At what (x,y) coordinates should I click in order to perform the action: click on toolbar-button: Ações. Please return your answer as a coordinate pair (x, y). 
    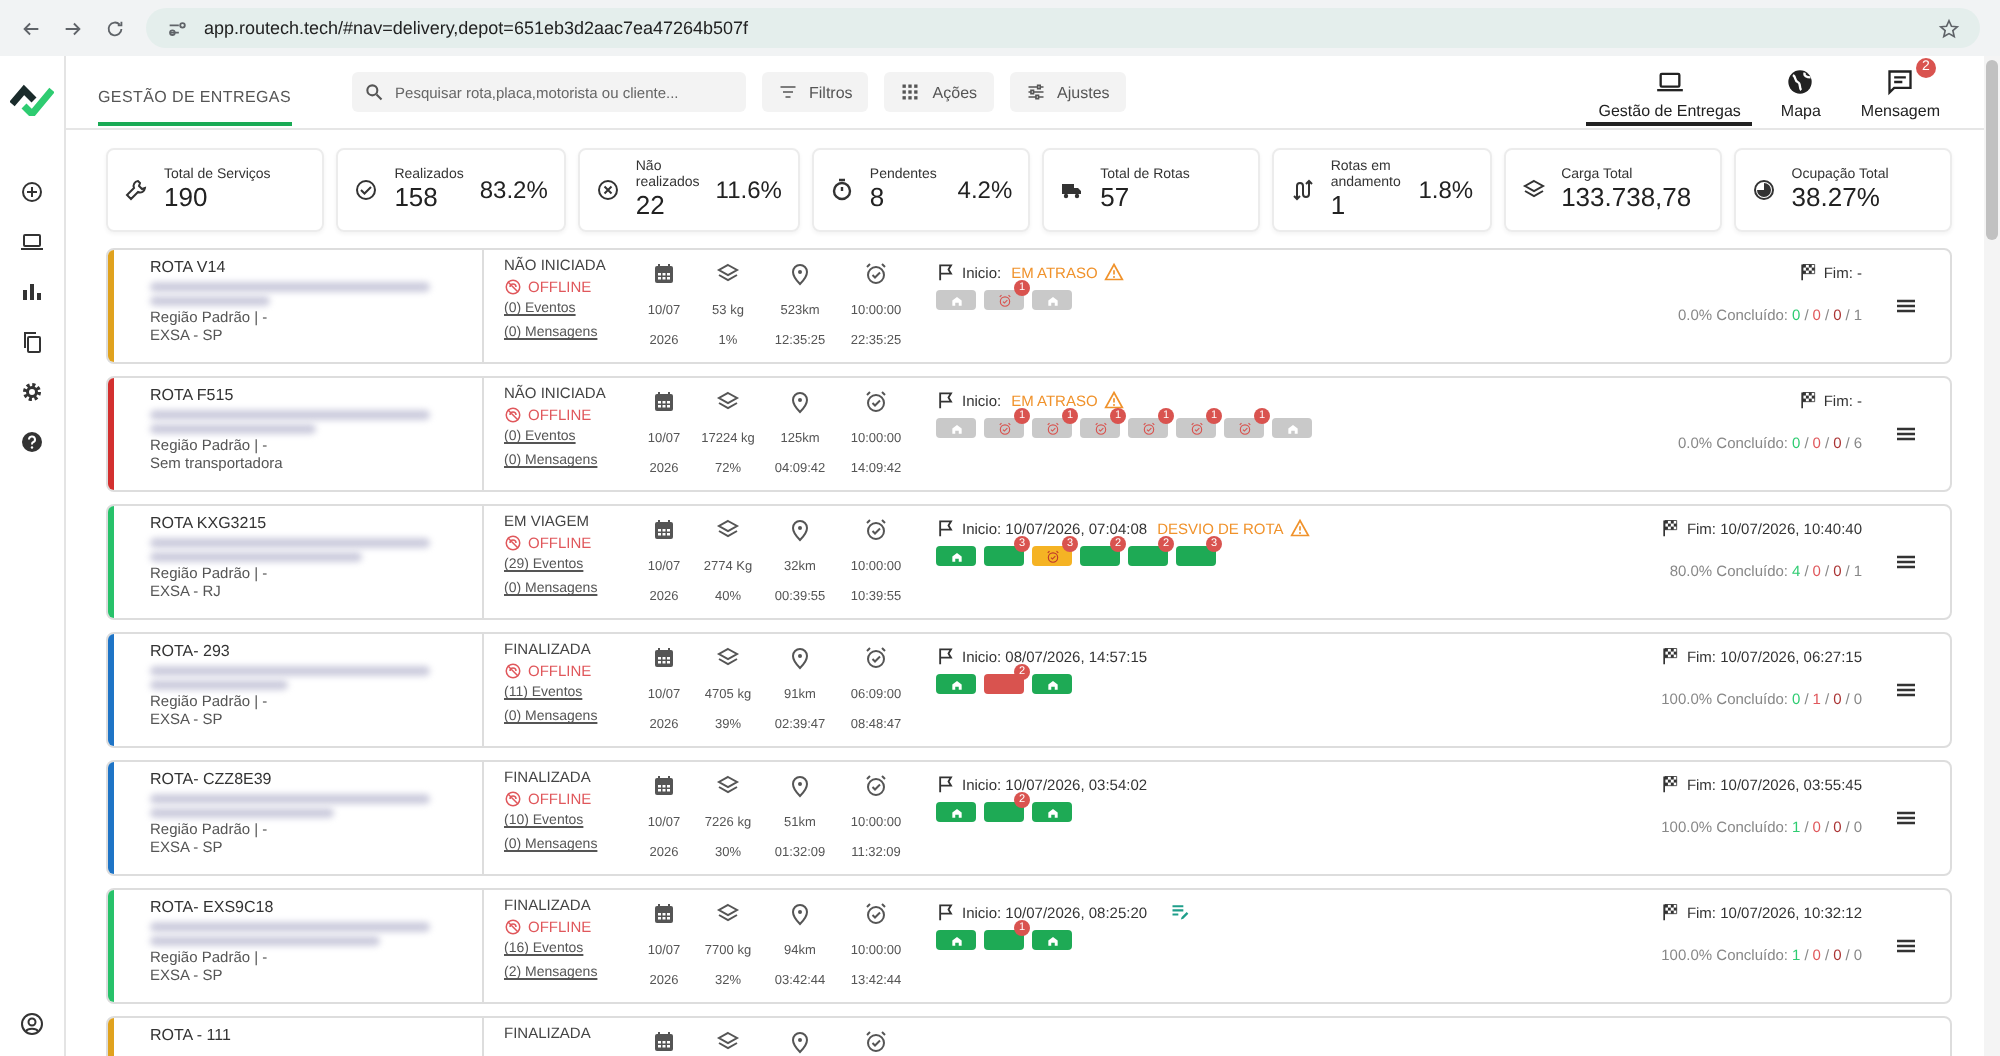
    Looking at the image, I should click on (939, 92).